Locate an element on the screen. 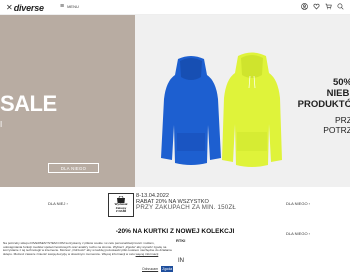 The image size is (350, 280). blue-hoodie-image is located at coordinates (191, 110).